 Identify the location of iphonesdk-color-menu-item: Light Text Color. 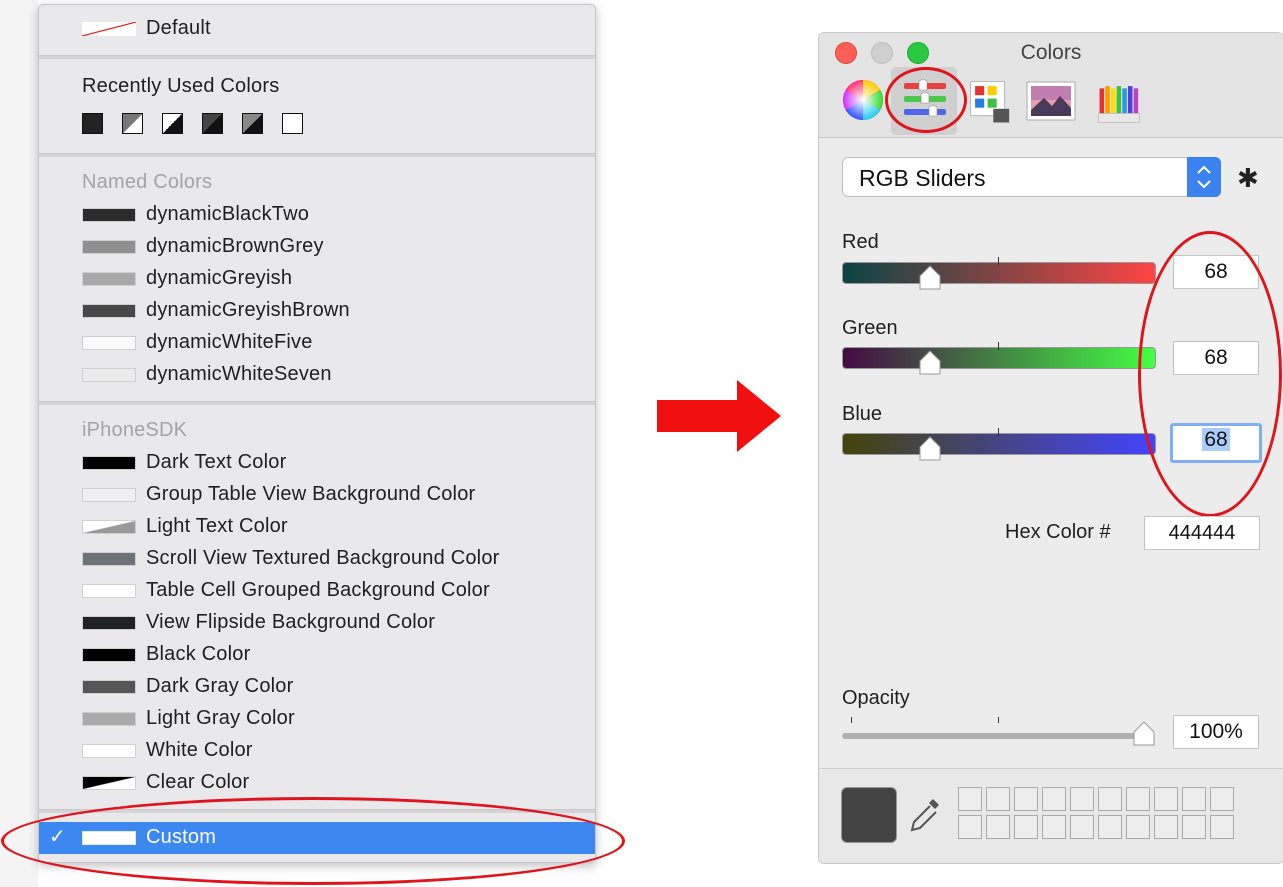
(317, 527).